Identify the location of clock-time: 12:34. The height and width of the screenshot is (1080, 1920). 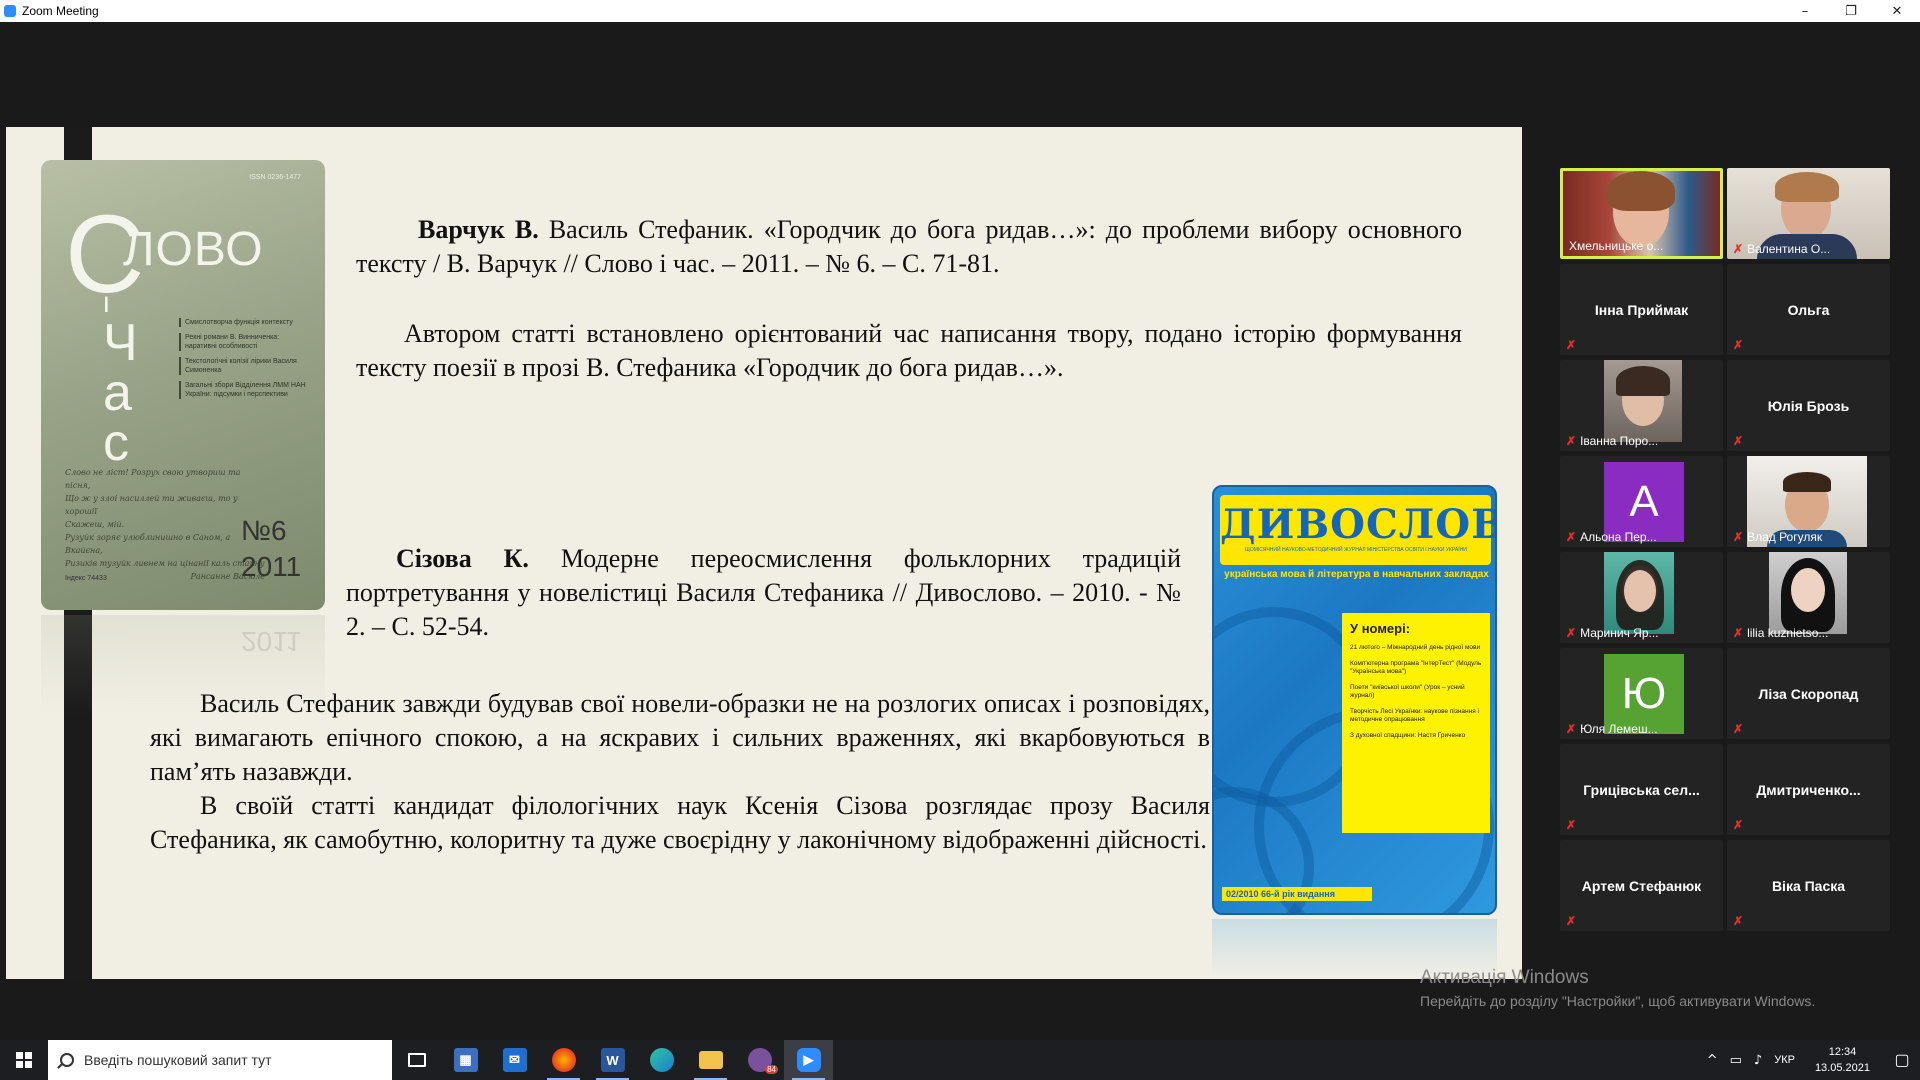
(1842, 1052).